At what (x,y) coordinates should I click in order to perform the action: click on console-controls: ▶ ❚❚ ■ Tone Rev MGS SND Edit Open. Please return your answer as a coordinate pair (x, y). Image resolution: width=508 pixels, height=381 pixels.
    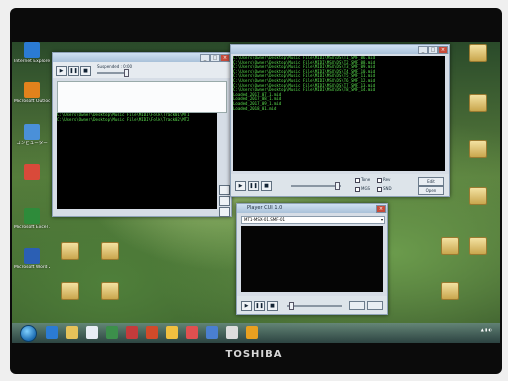
    Looking at the image, I should click on (340, 185).